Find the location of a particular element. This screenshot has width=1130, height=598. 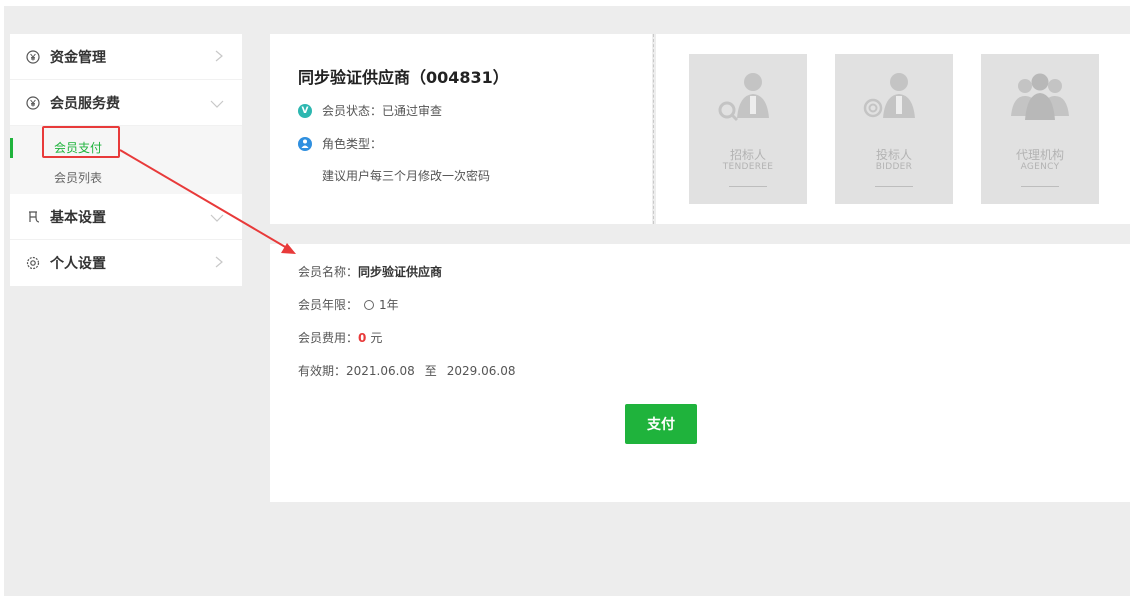

member-status-row: V 会员状态： 已通过审查 is located at coordinates (370, 110).